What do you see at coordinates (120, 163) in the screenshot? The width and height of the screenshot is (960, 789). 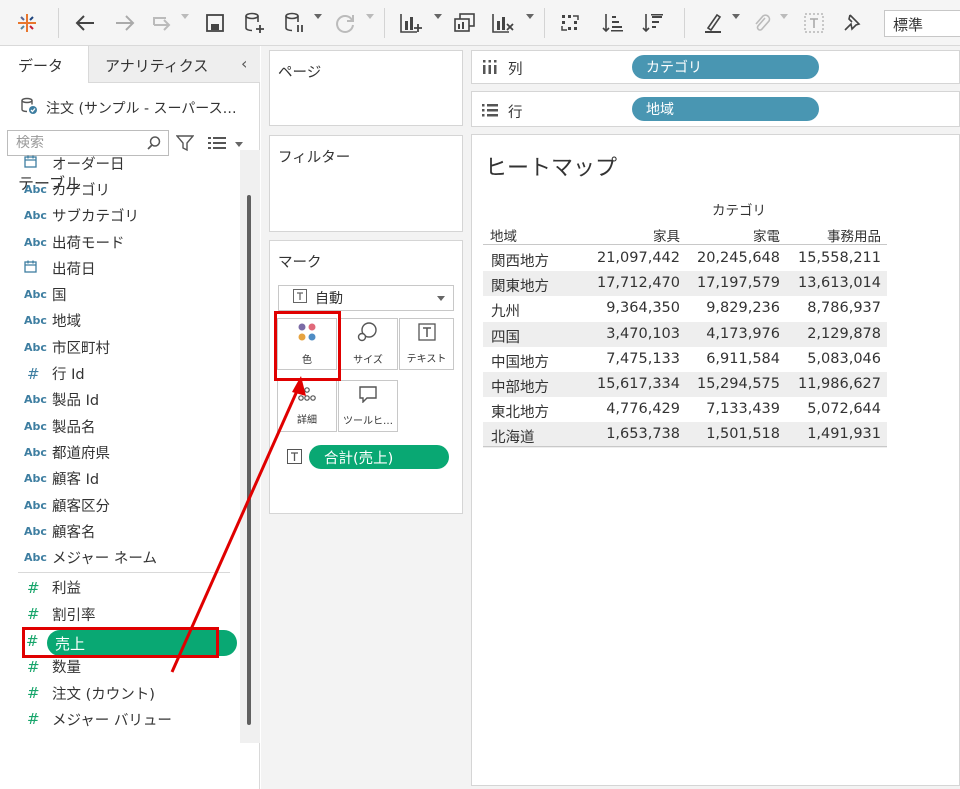 I see `field-item: オーダー日` at bounding box center [120, 163].